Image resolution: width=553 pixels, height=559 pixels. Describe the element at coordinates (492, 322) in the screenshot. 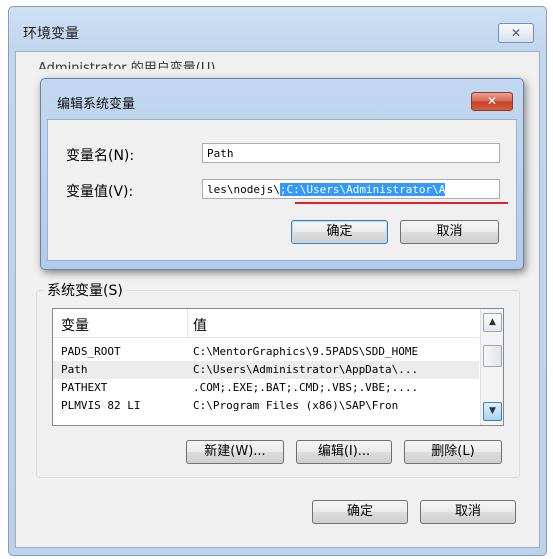

I see `scroll-up-icon: ▲` at that location.